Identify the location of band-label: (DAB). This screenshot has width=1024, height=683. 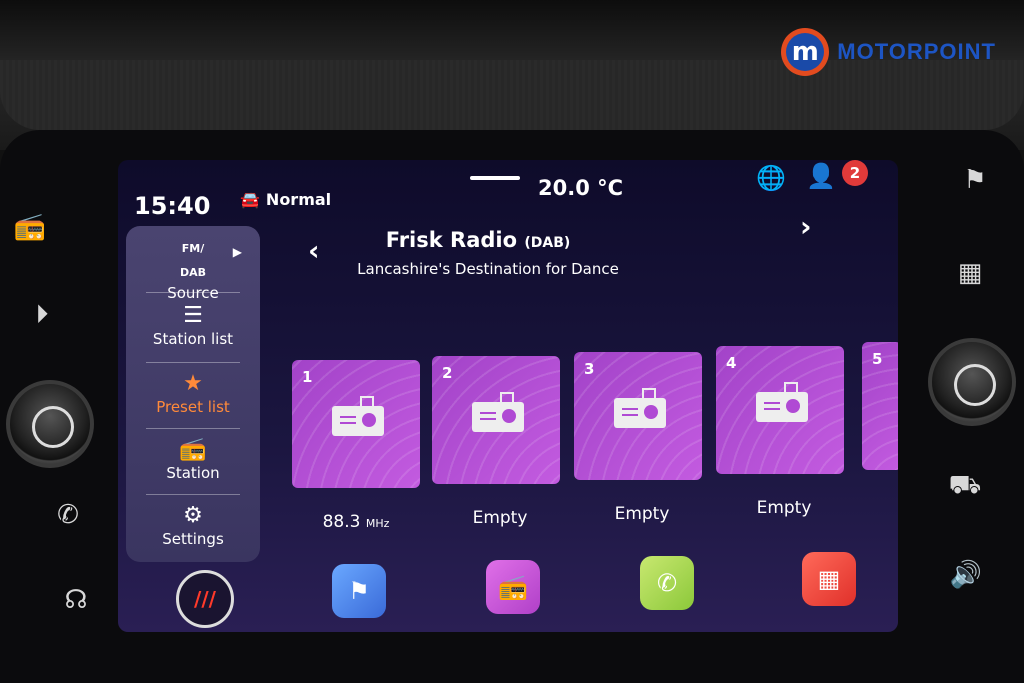
(547, 243).